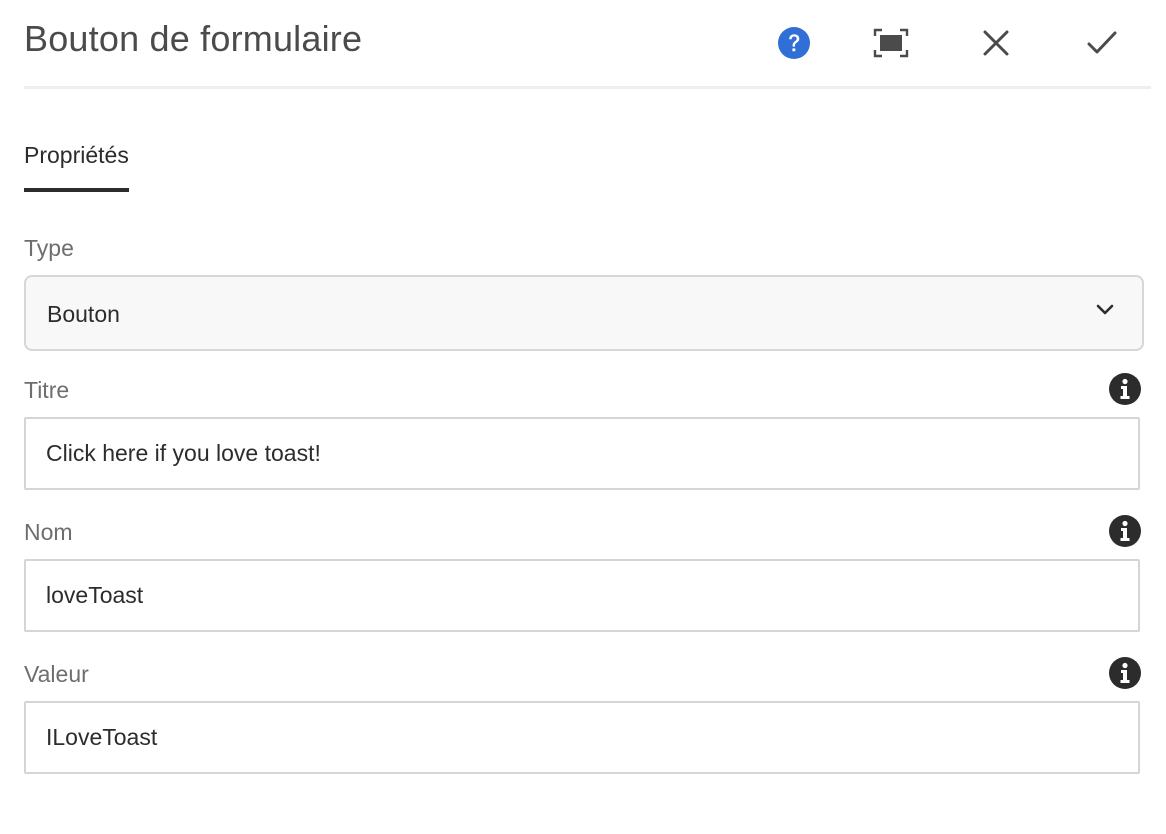 The height and width of the screenshot is (834, 1166). I want to click on question-circle-icon, so click(794, 43).